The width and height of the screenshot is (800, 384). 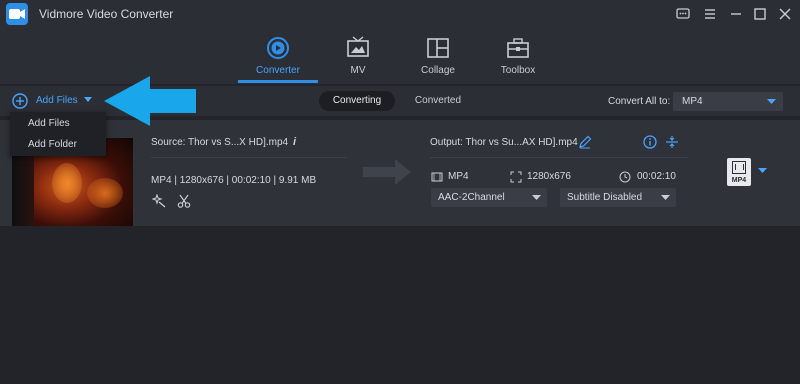 I want to click on audio-track-select: AAC-2Channel, so click(x=489, y=197).